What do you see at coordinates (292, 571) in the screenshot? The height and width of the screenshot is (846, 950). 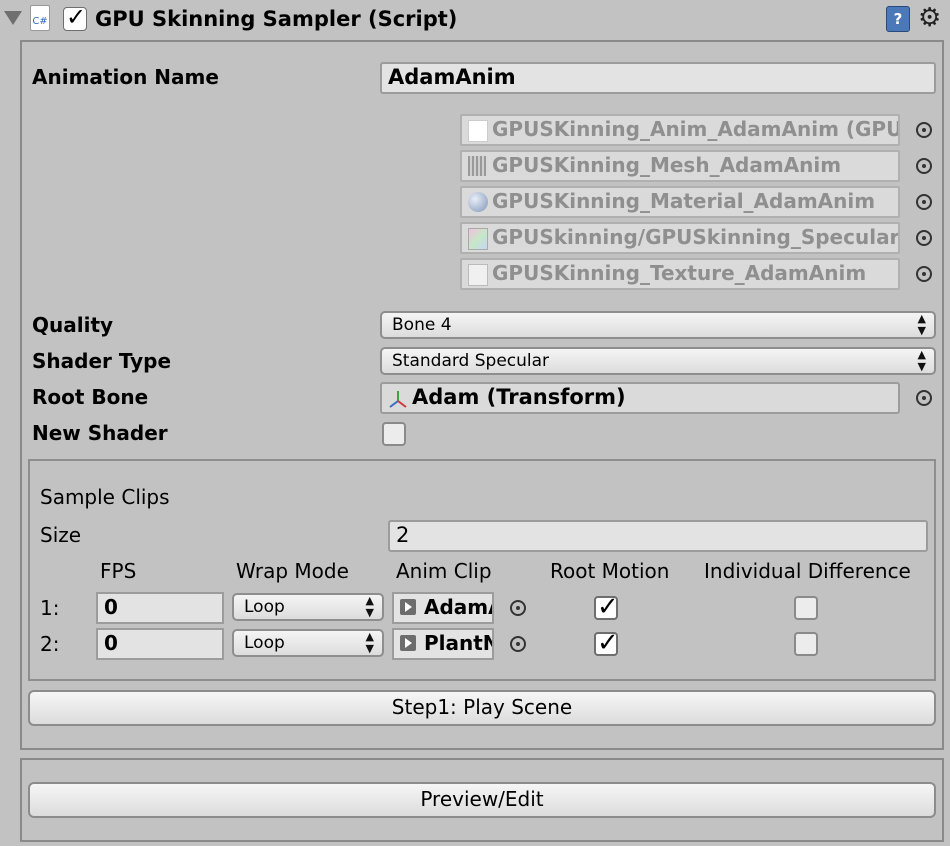 I see `col-wrap-mode: Wrap Mode` at bounding box center [292, 571].